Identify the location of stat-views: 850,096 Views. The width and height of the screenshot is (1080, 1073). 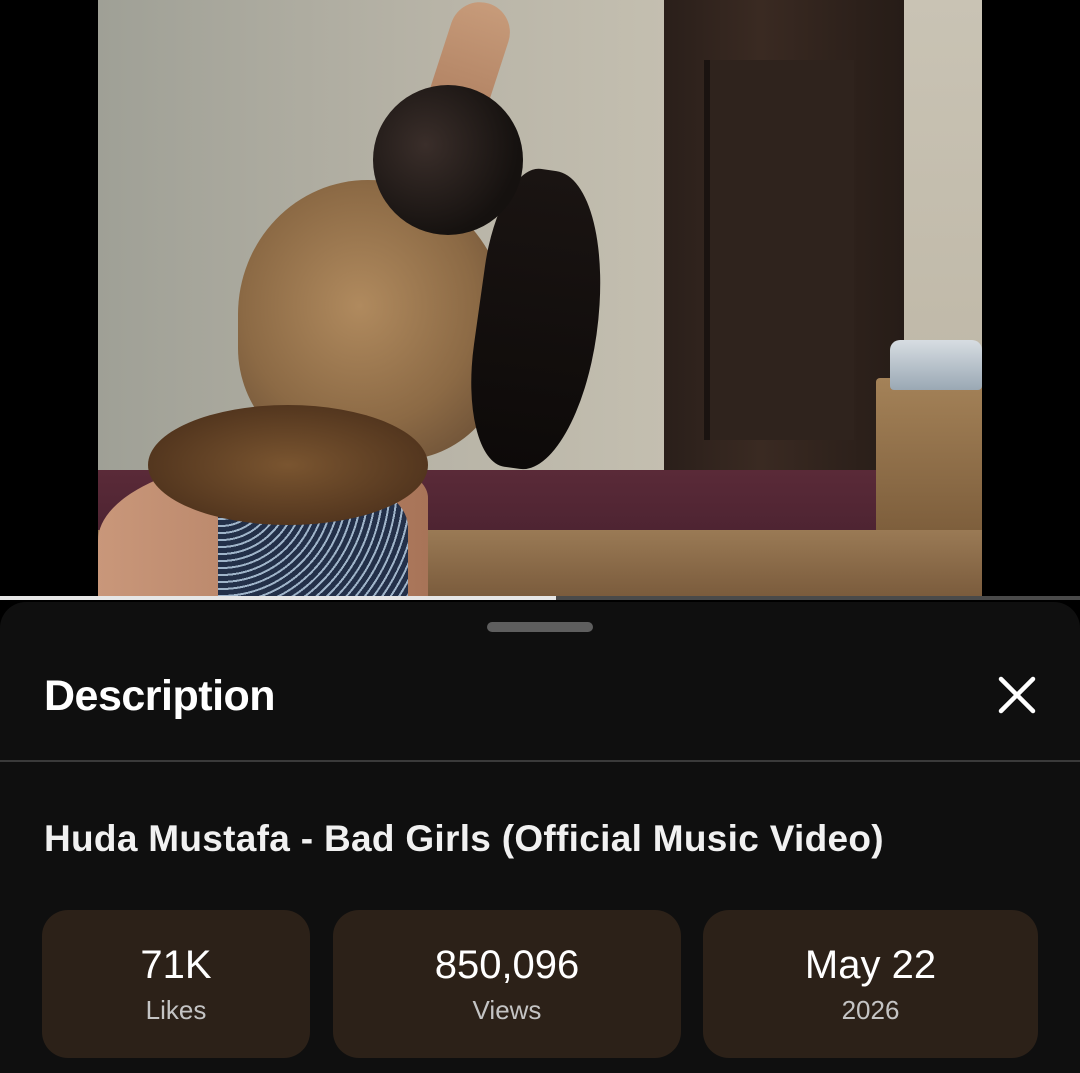
(507, 984).